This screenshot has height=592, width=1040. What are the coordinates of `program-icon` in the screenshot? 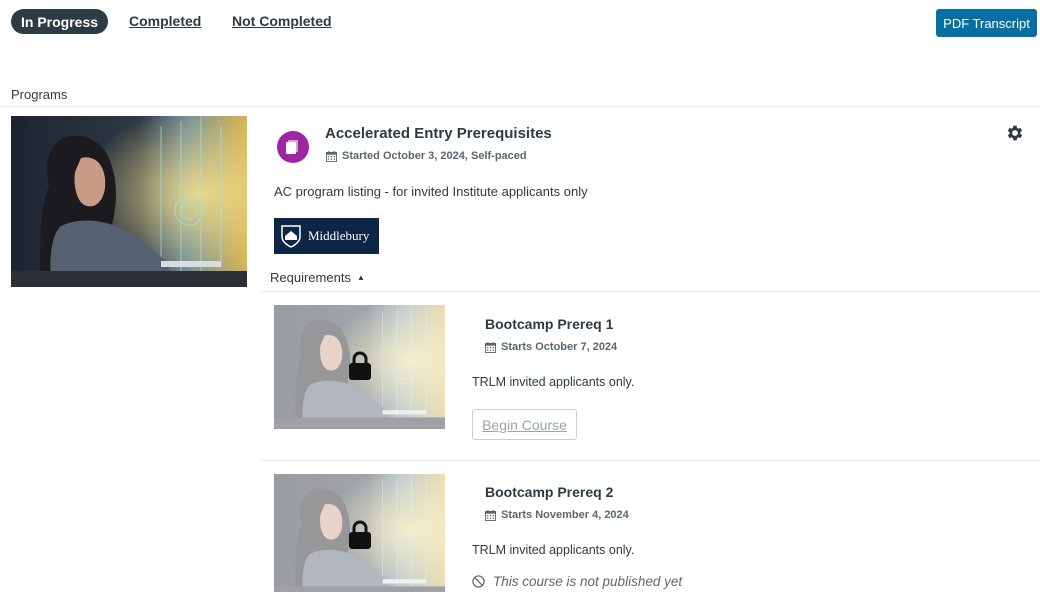 It's located at (293, 147).